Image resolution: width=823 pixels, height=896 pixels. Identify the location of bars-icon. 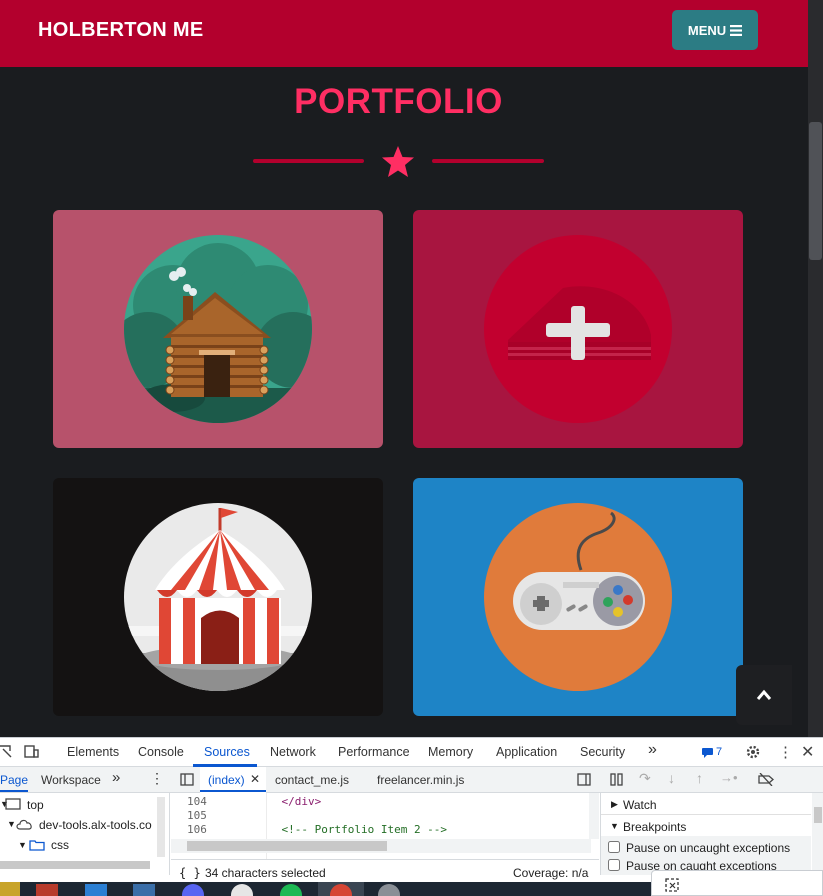
(736, 30).